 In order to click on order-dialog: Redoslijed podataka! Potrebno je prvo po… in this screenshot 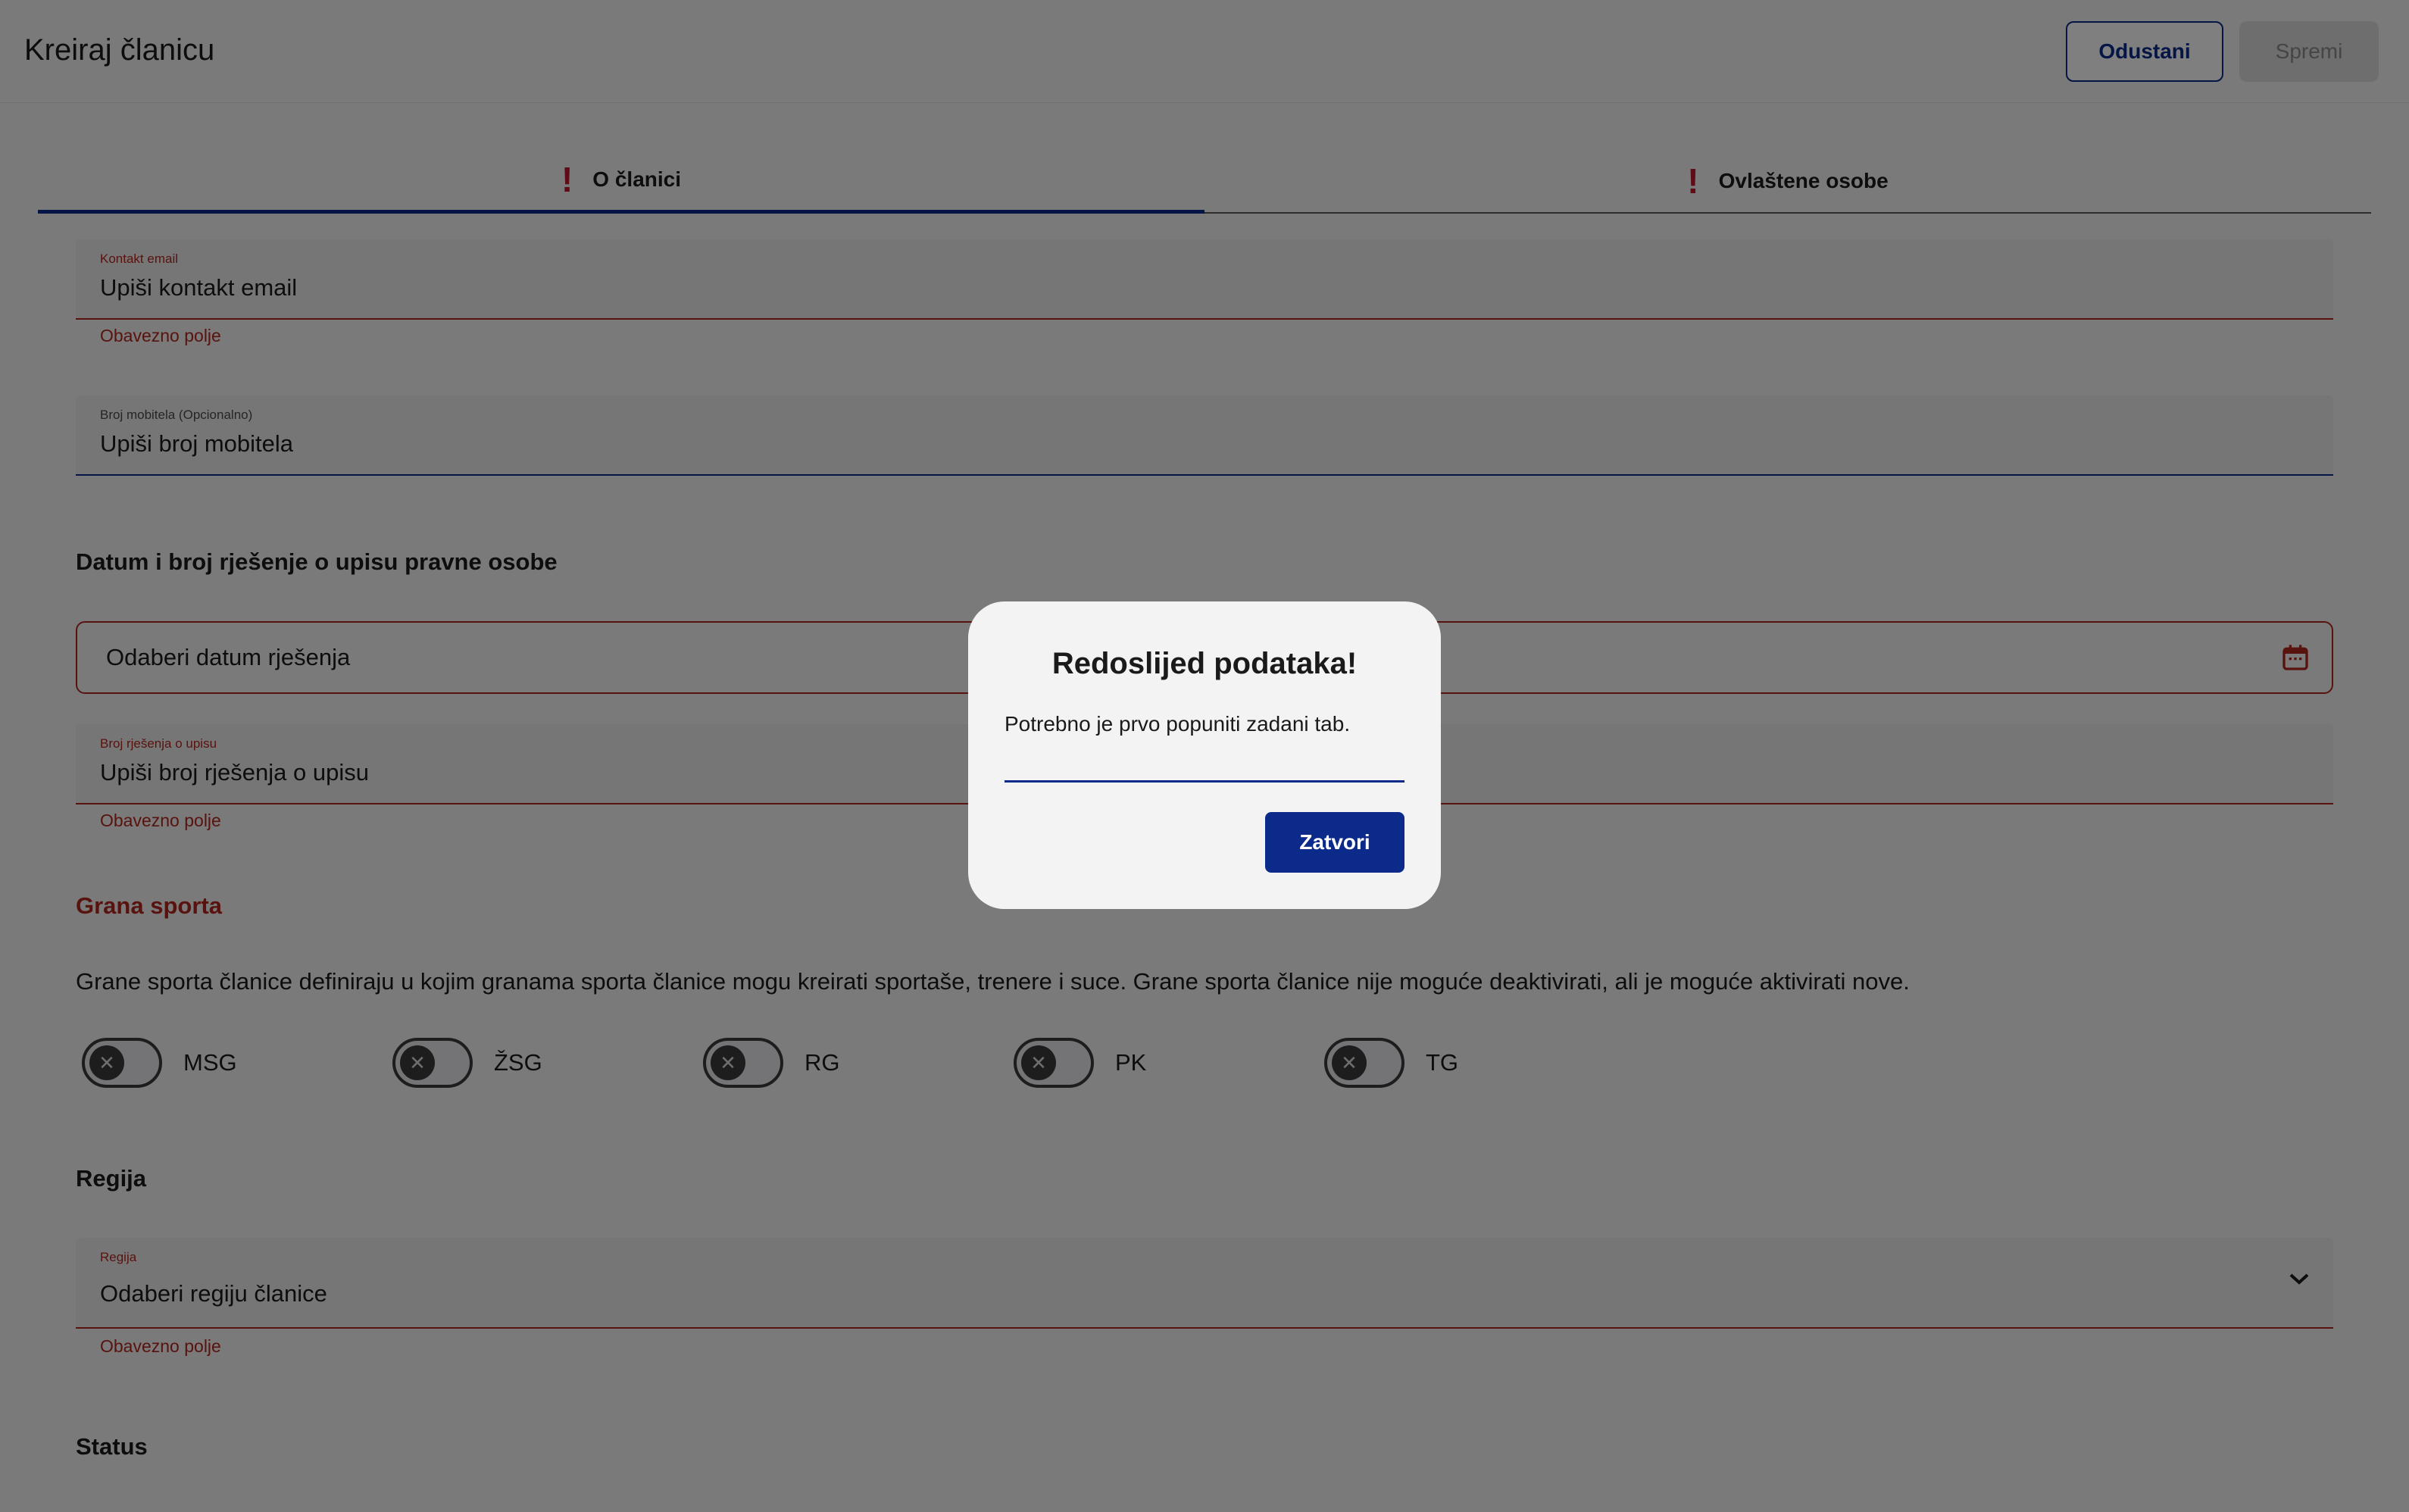, I will do `click(1204, 755)`.